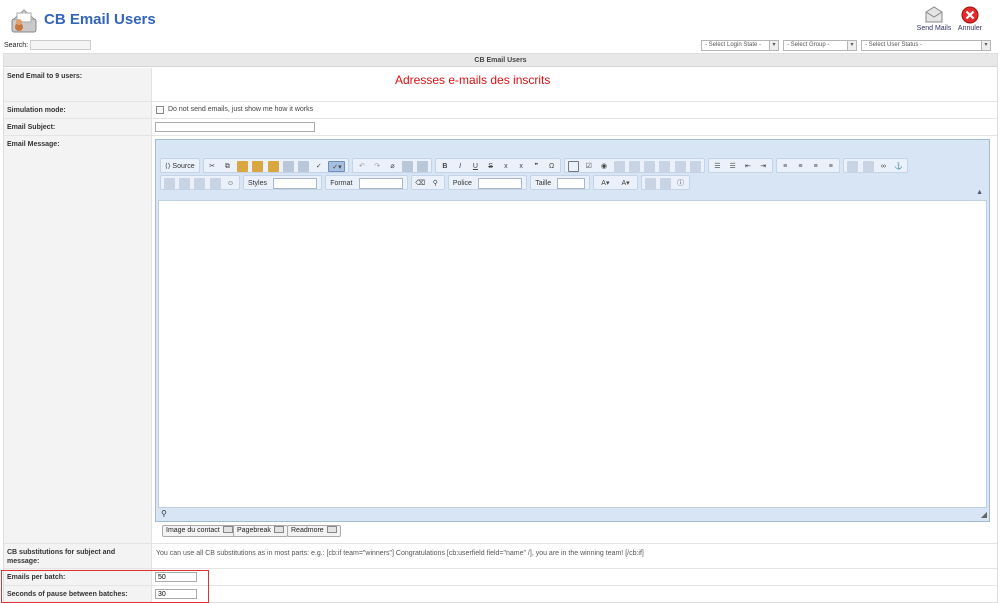 The image size is (1000, 603). Describe the element at coordinates (243, 166) in the screenshot. I see `paste-icon` at that location.